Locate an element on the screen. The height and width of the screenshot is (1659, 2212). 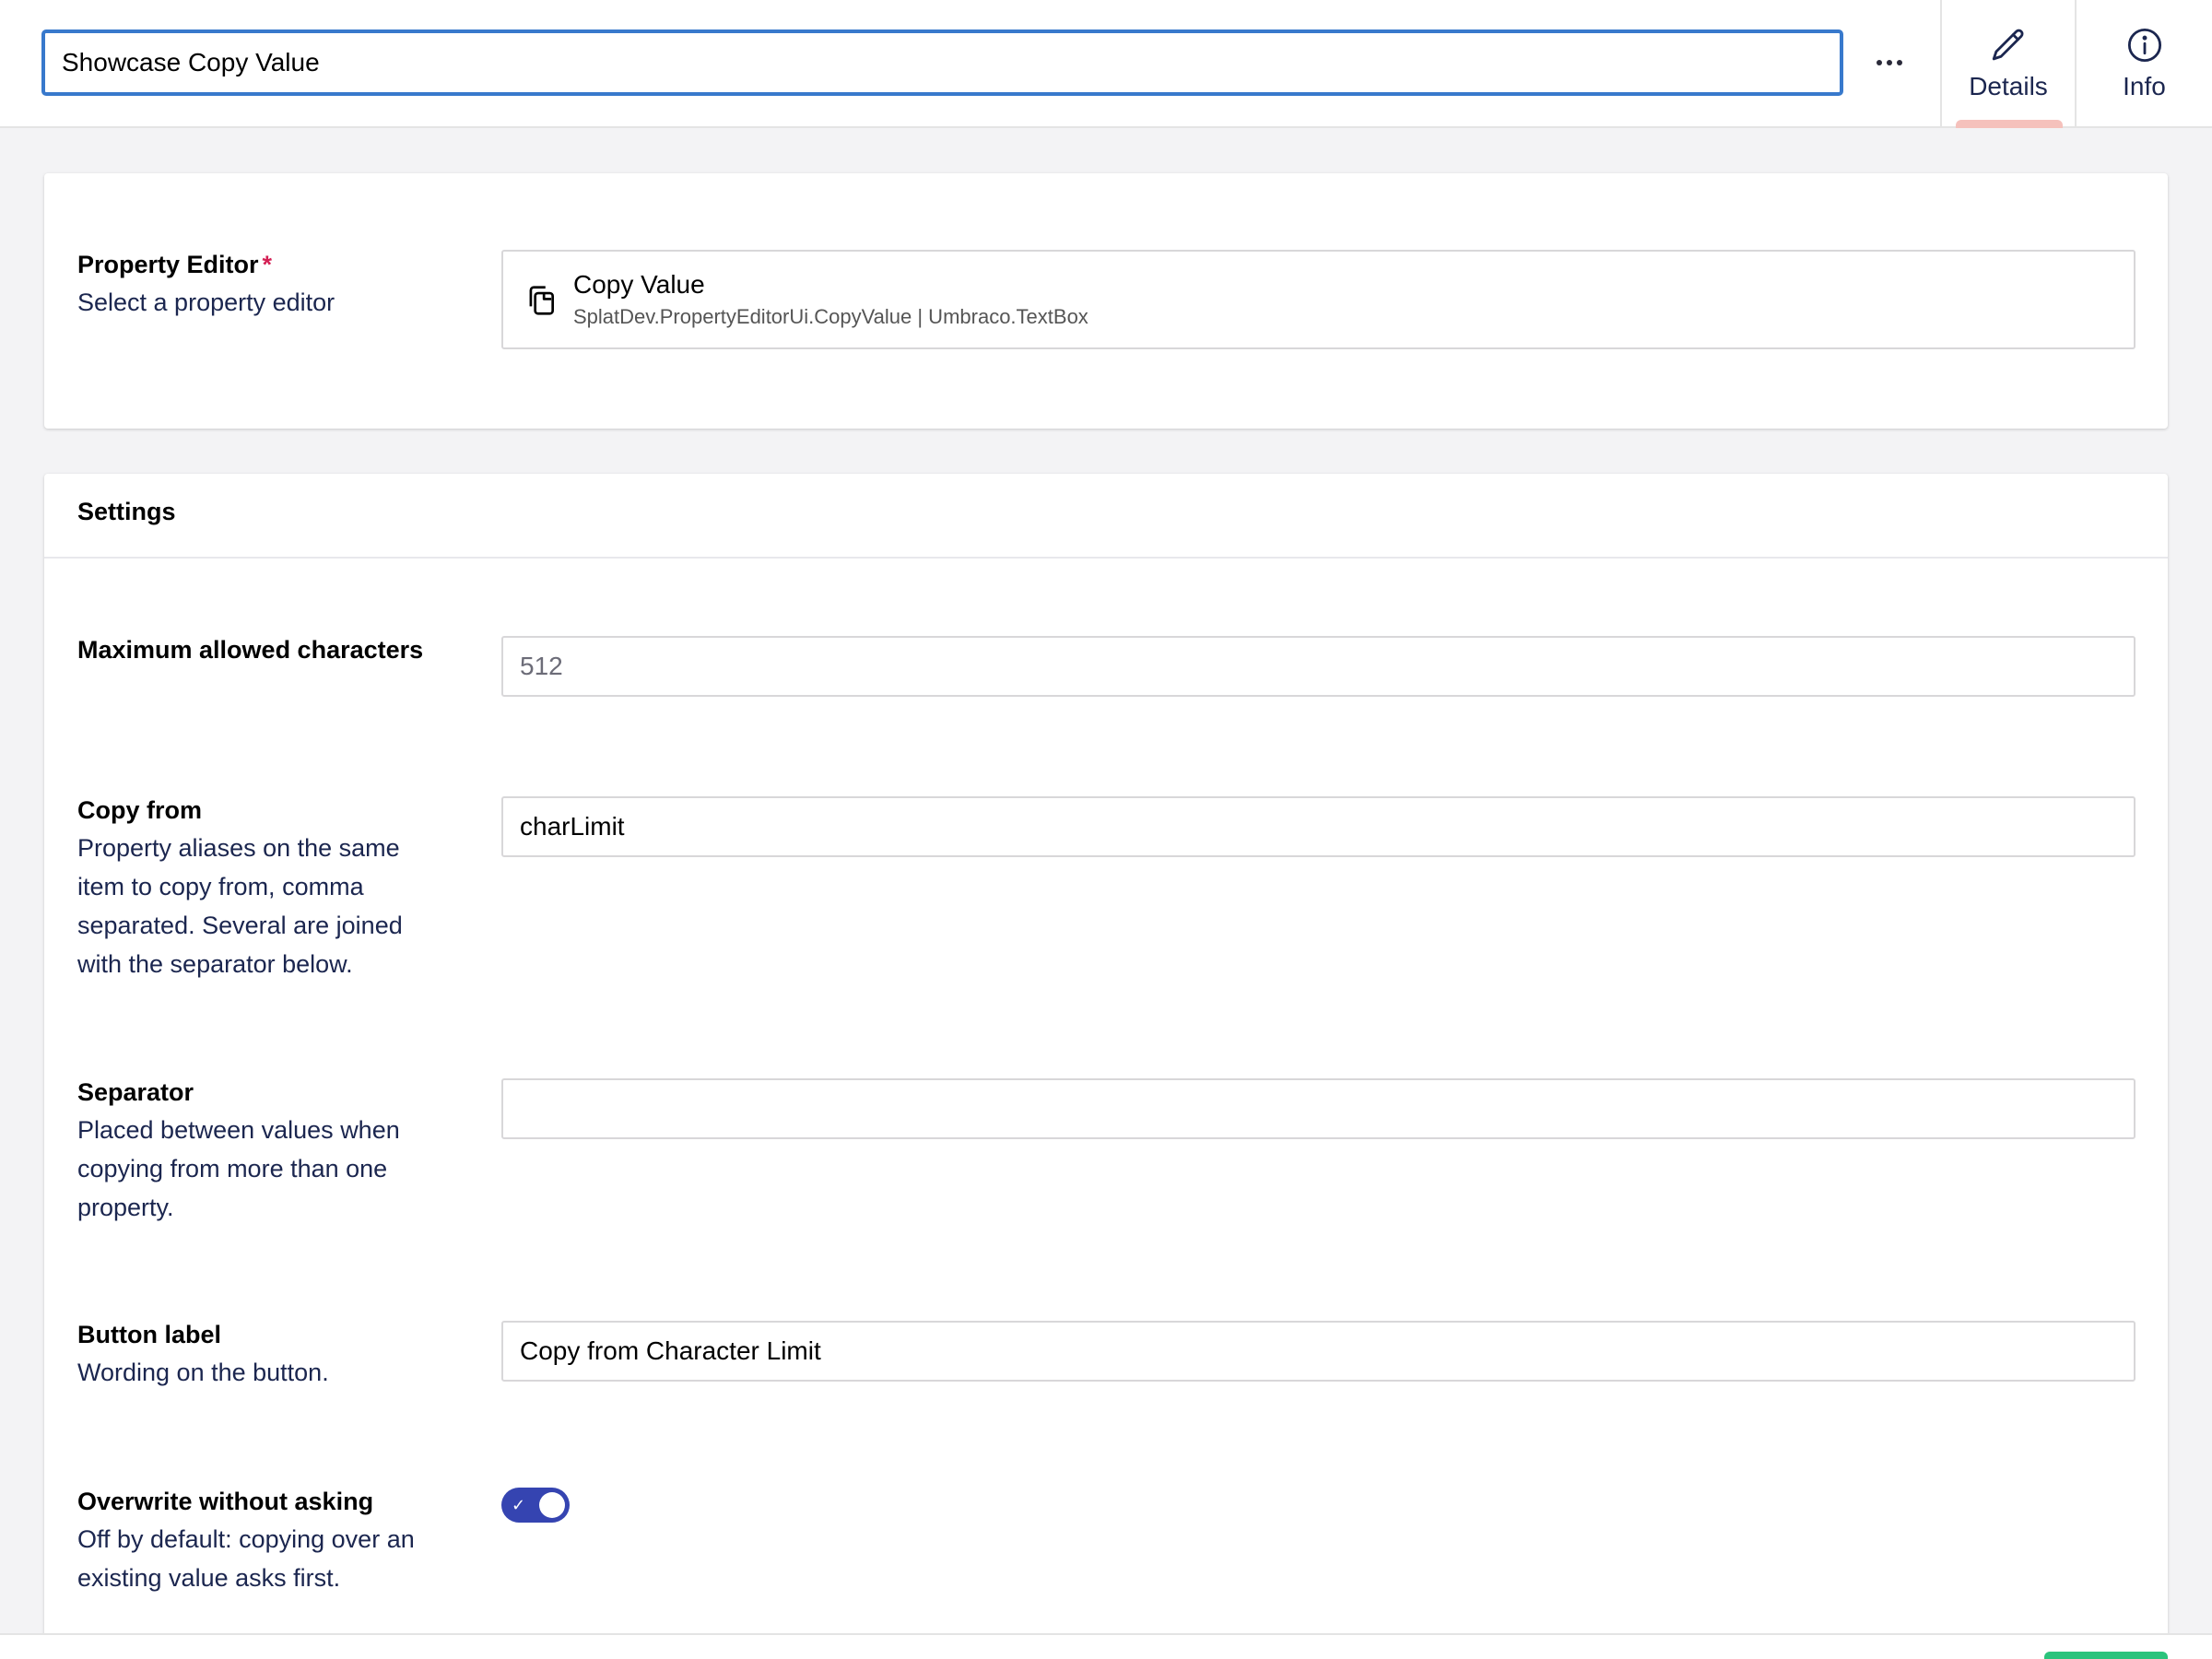
max-chars-label-group: Maximum allowed characters is located at coordinates (271, 650).